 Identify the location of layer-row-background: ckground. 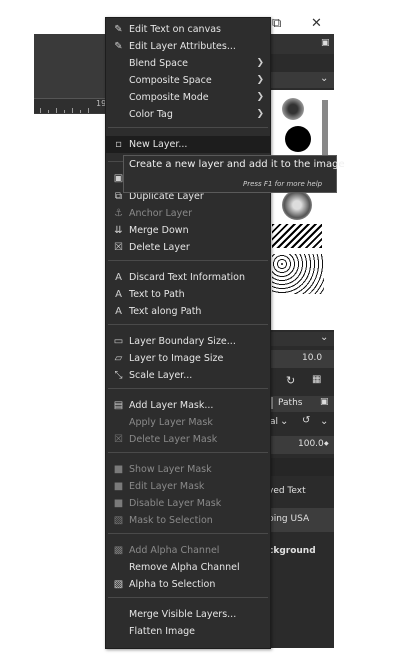
(301, 552).